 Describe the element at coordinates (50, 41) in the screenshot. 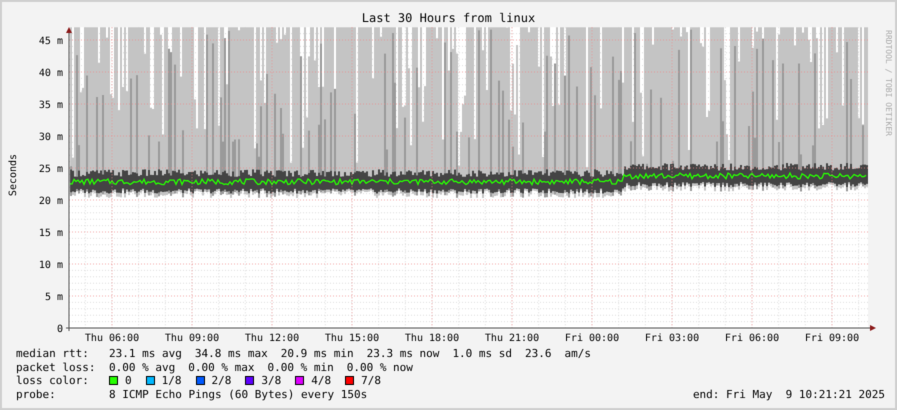

I see `y-tick-label: 45 m` at that location.